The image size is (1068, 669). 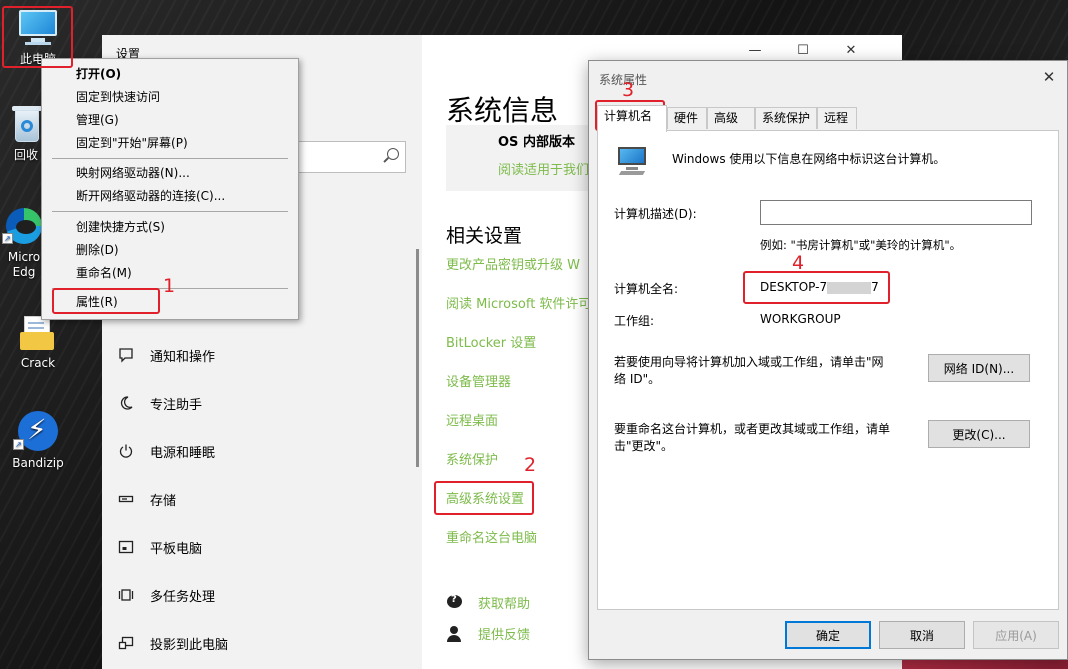 I want to click on menu-item-properties: 属性(R), so click(x=97, y=302).